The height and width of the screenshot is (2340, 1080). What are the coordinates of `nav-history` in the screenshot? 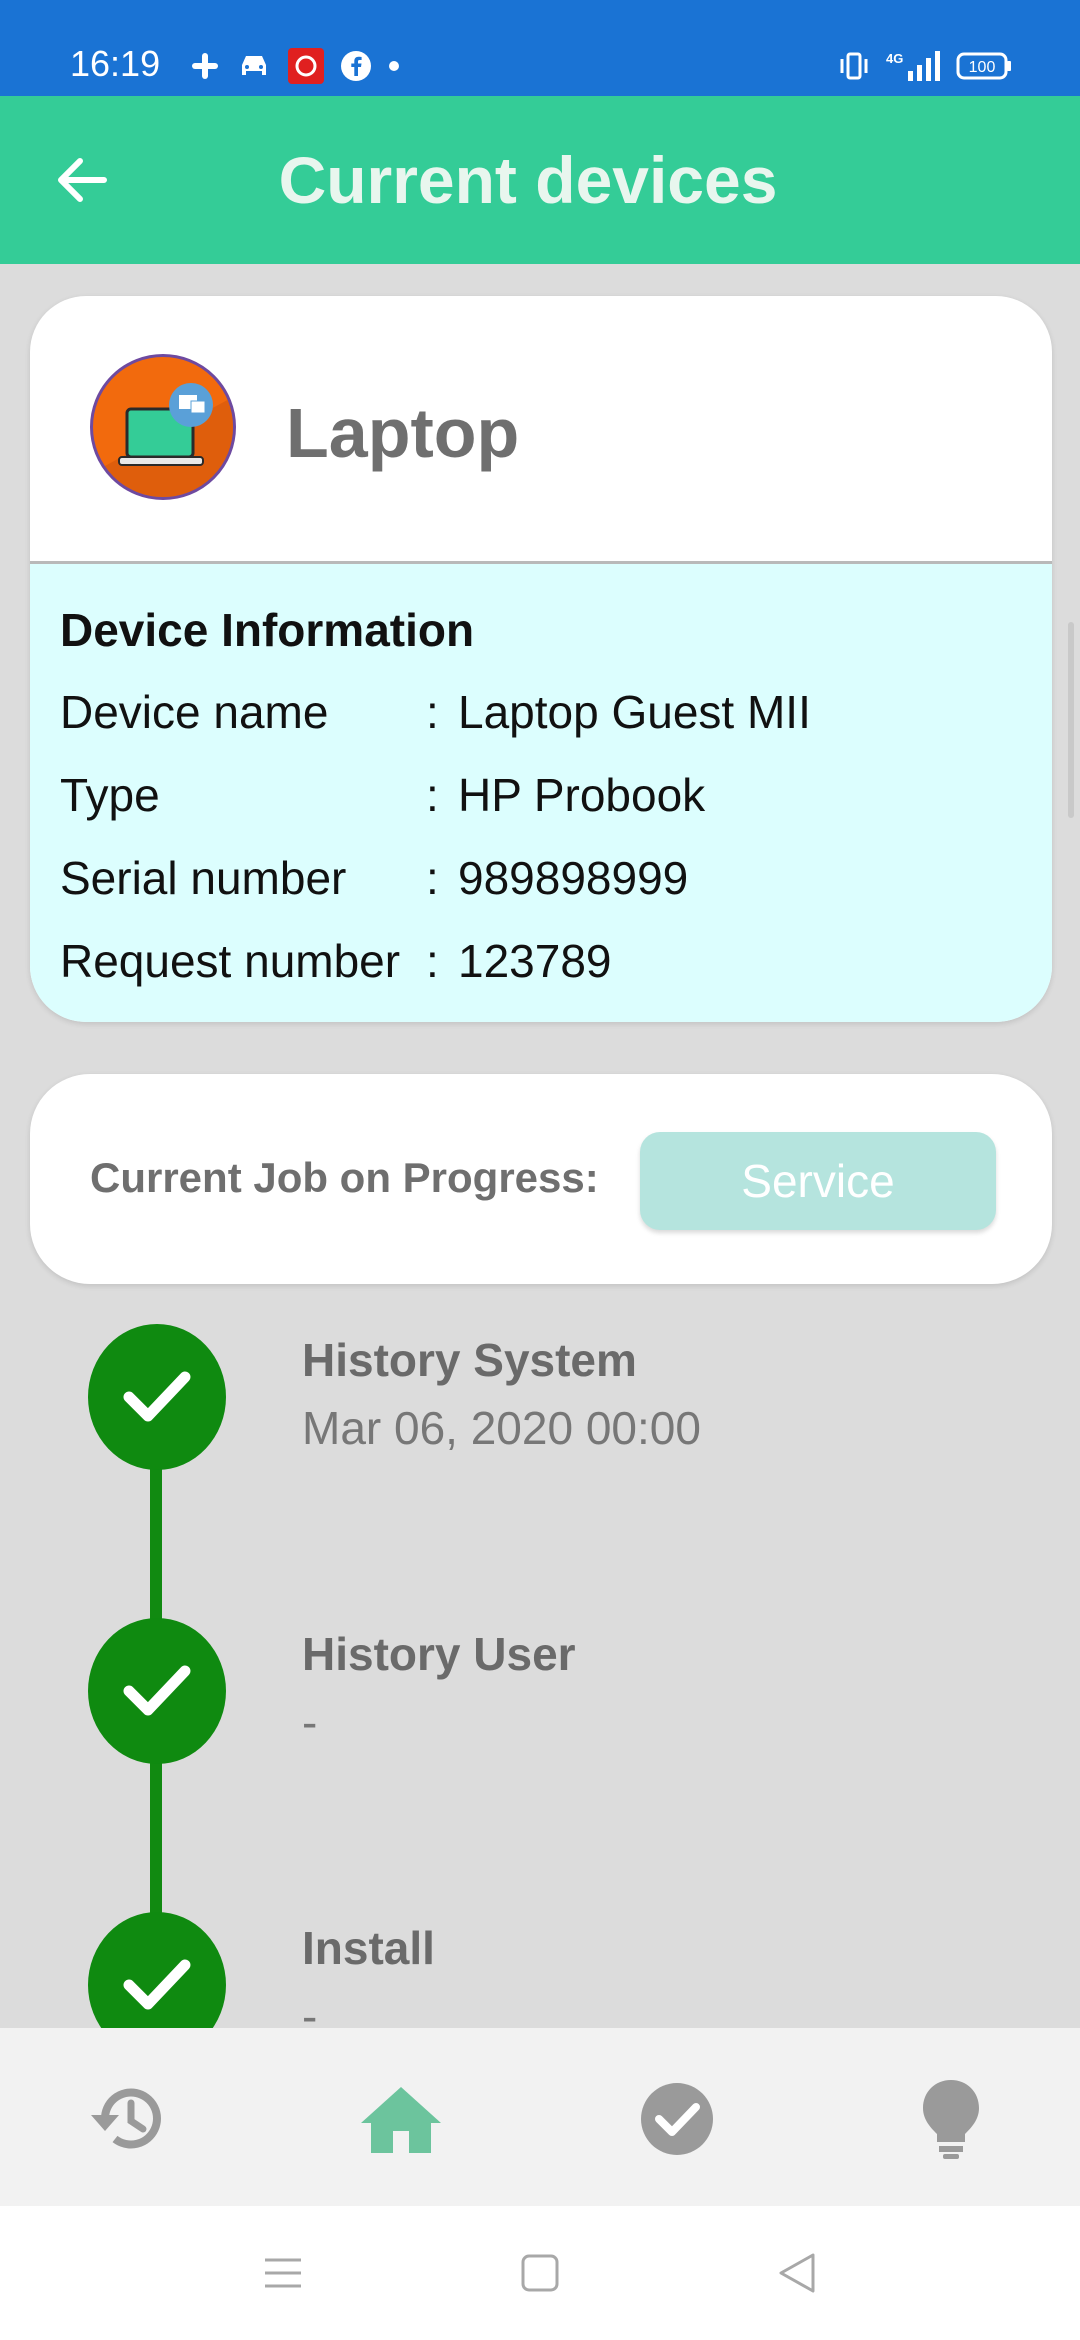 It's located at (127, 2119).